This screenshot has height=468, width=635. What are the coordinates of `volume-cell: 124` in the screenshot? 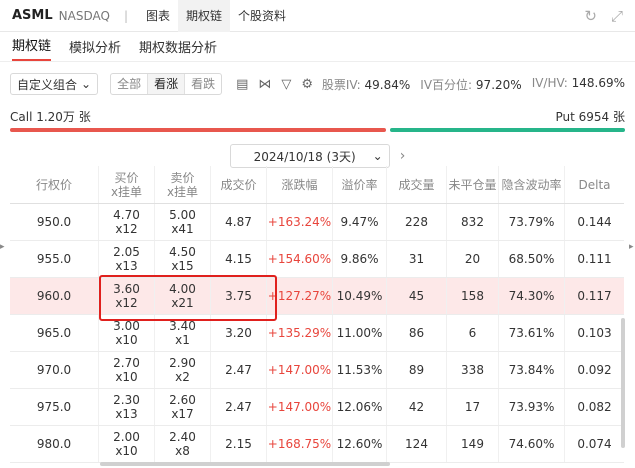 It's located at (416, 444).